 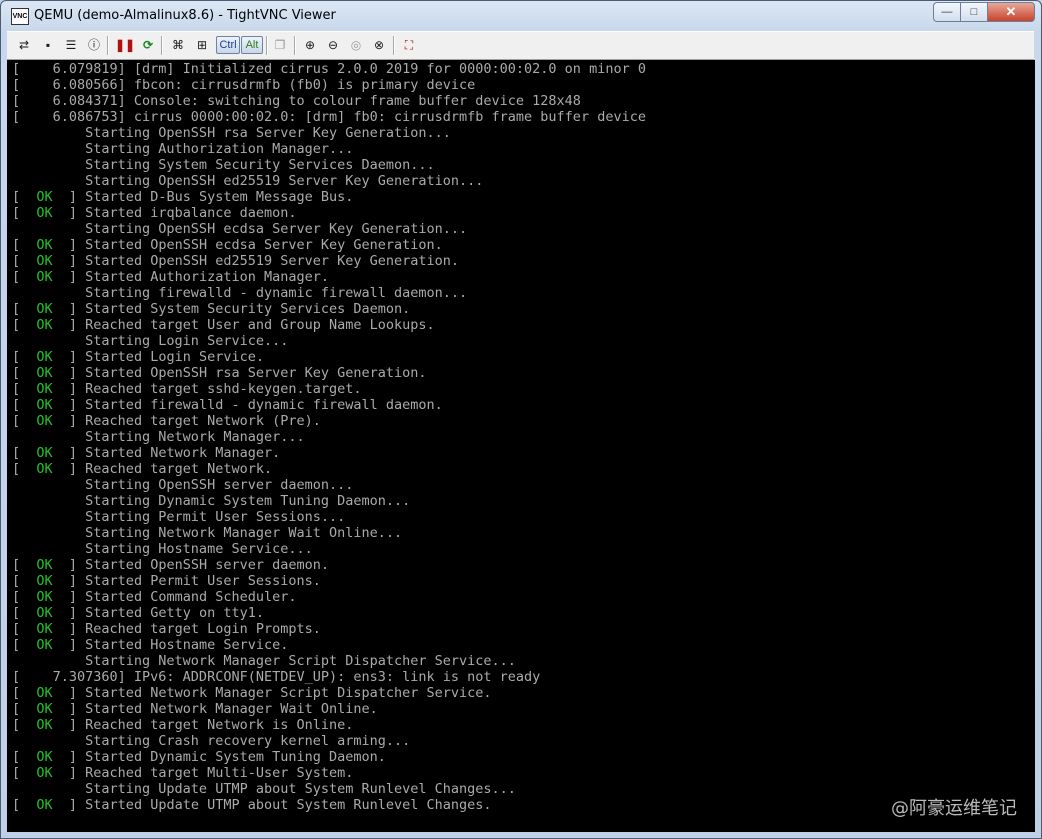 What do you see at coordinates (946, 12) in the screenshot?
I see `minimize-button: —` at bounding box center [946, 12].